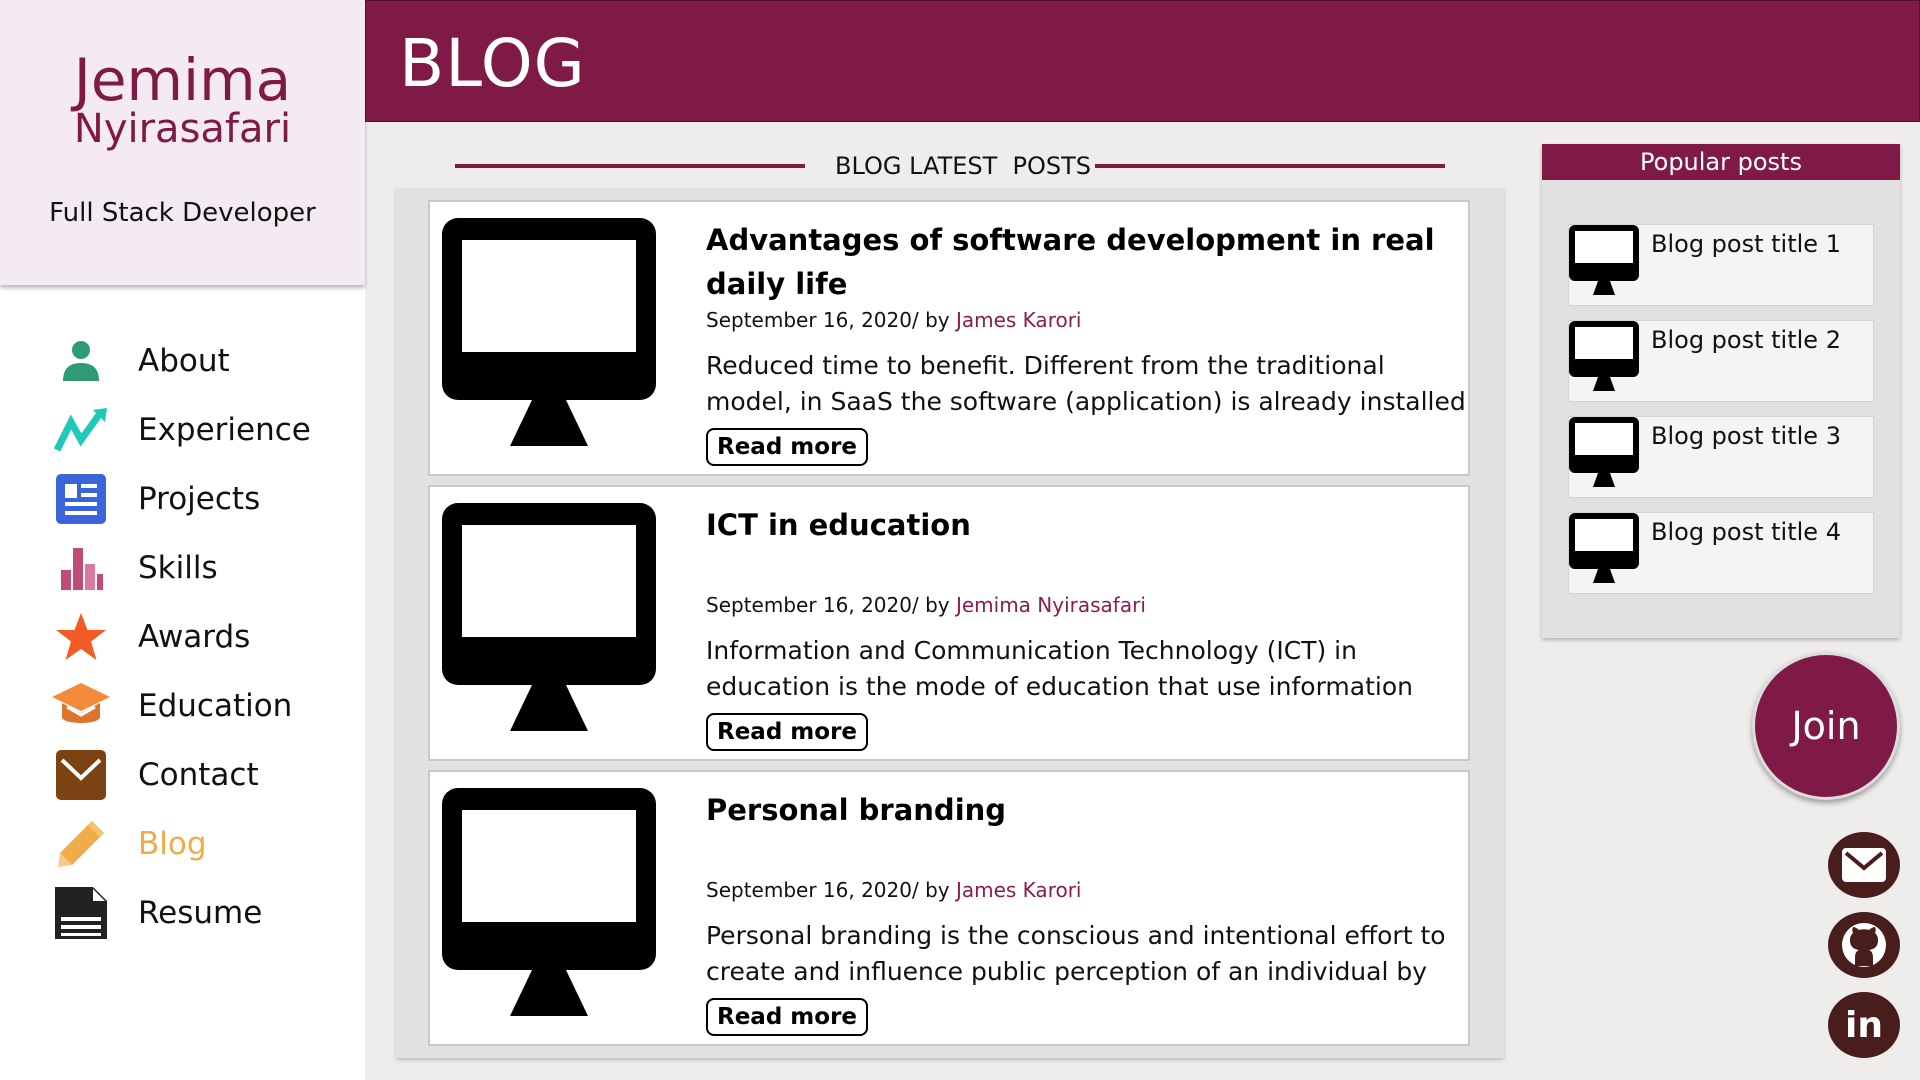 This screenshot has width=1920, height=1080. I want to click on pencil-icon, so click(81, 844).